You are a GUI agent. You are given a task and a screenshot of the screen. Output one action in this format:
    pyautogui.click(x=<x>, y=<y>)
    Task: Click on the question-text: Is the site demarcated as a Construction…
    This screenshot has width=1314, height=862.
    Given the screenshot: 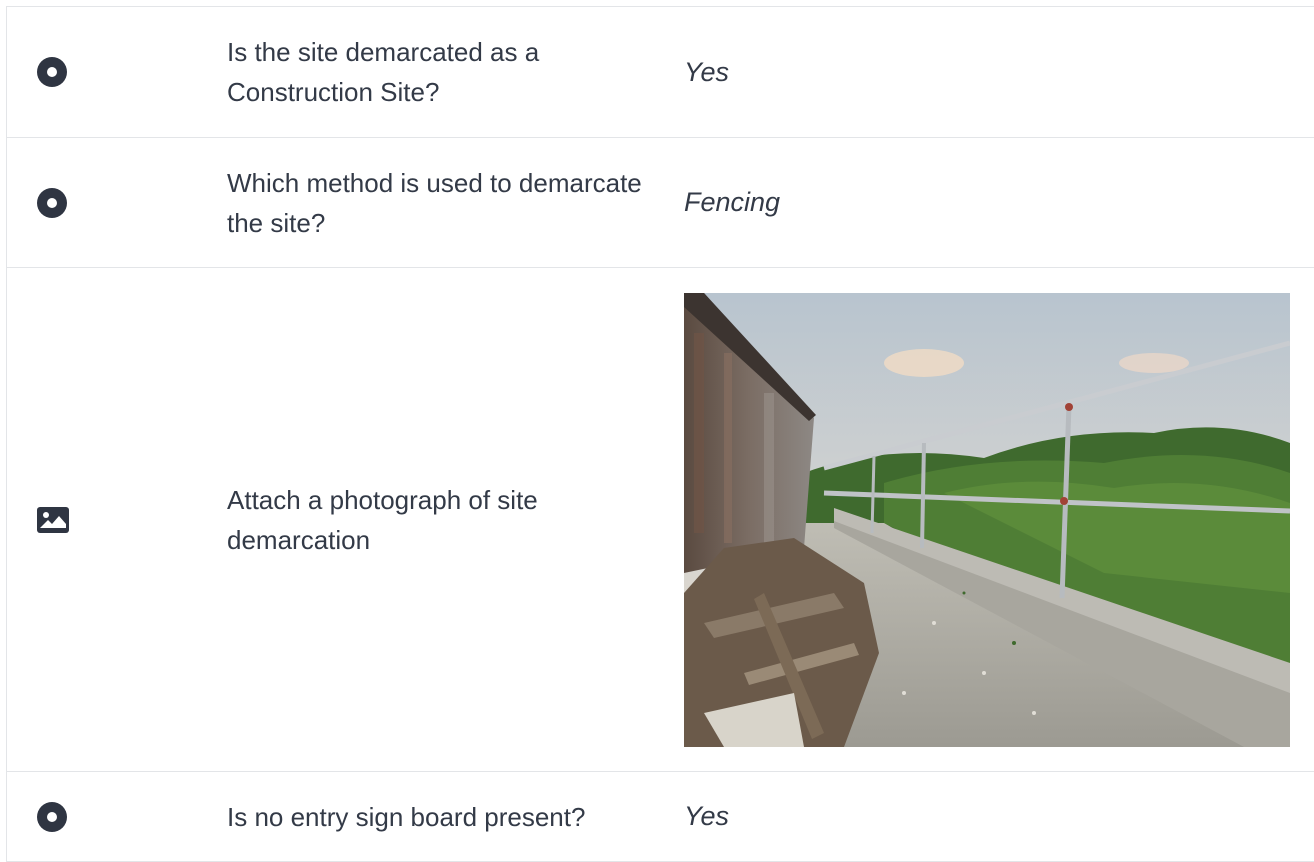 What is the action you would take?
    pyautogui.click(x=383, y=72)
    